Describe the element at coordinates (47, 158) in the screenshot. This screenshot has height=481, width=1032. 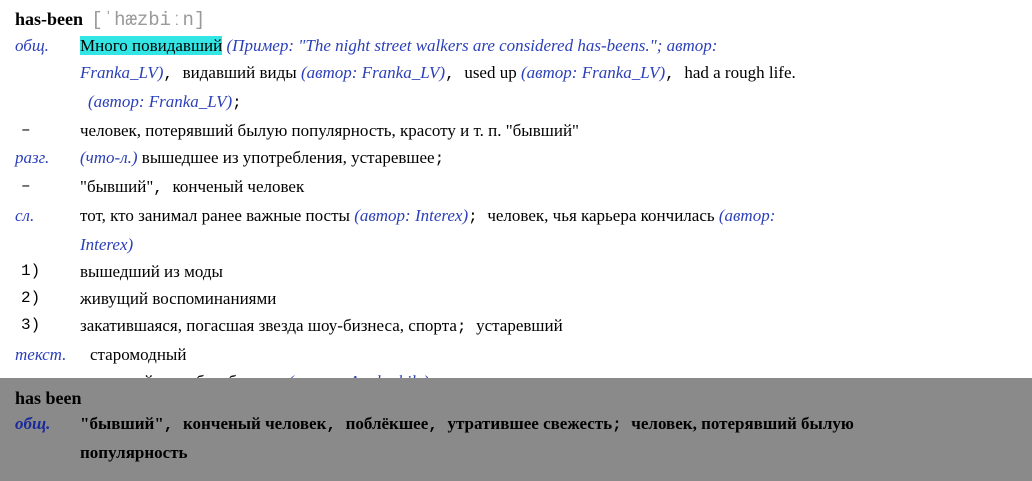
I see `sense-label: разг.` at that location.